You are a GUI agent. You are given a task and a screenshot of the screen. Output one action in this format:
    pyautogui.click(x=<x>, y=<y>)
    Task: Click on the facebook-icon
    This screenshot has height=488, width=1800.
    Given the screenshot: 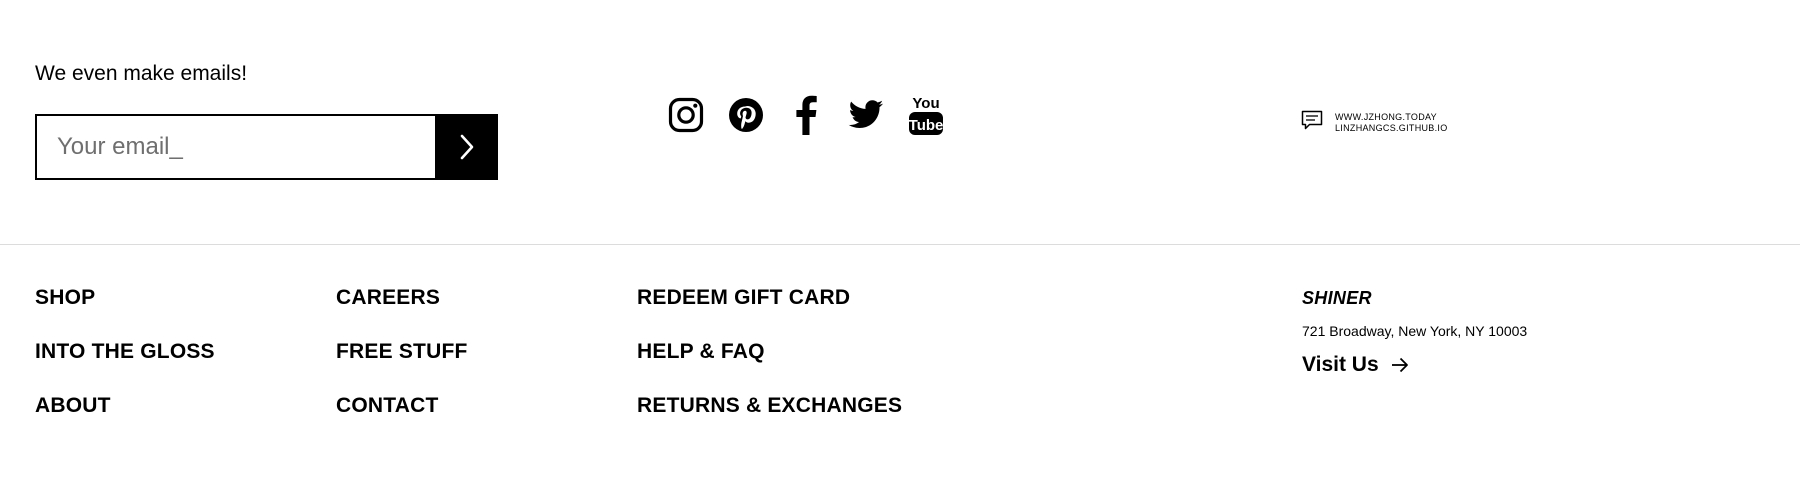 What is the action you would take?
    pyautogui.click(x=806, y=115)
    